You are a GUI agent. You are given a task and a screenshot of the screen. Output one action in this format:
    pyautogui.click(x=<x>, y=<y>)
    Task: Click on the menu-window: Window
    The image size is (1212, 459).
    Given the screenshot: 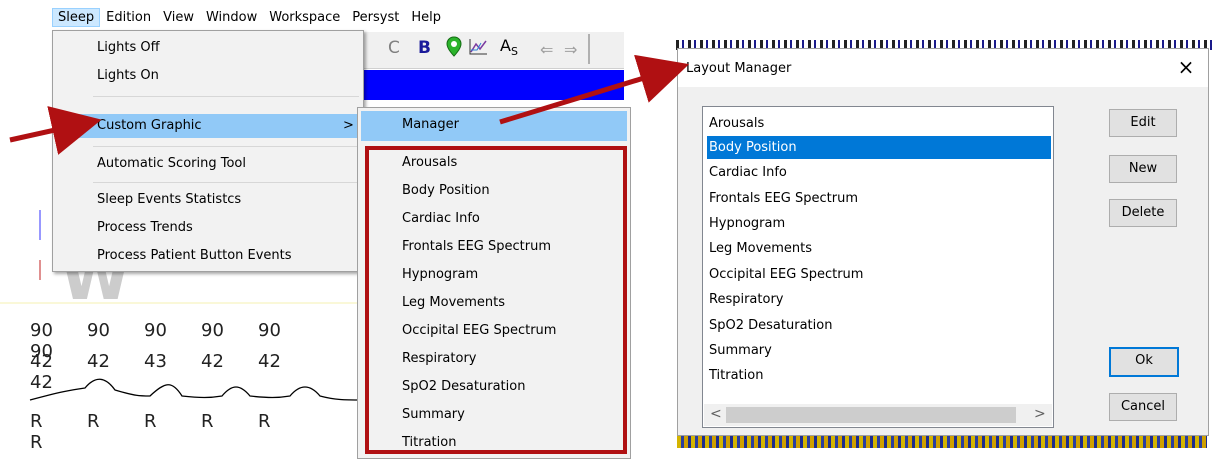 What is the action you would take?
    pyautogui.click(x=231, y=17)
    